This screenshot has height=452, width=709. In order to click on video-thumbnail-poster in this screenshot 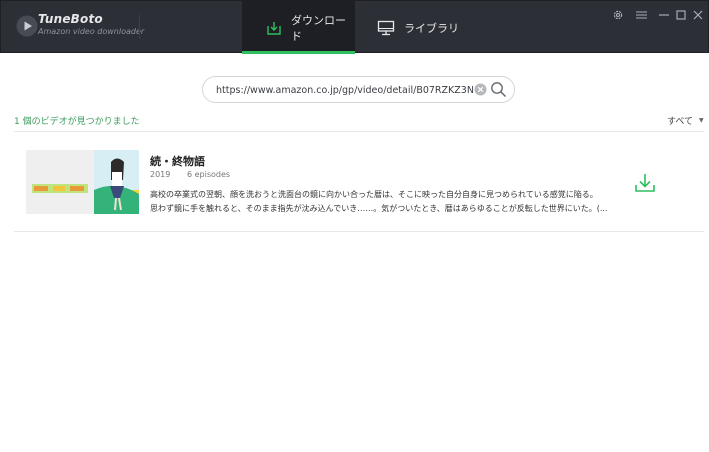, I will do `click(116, 182)`.